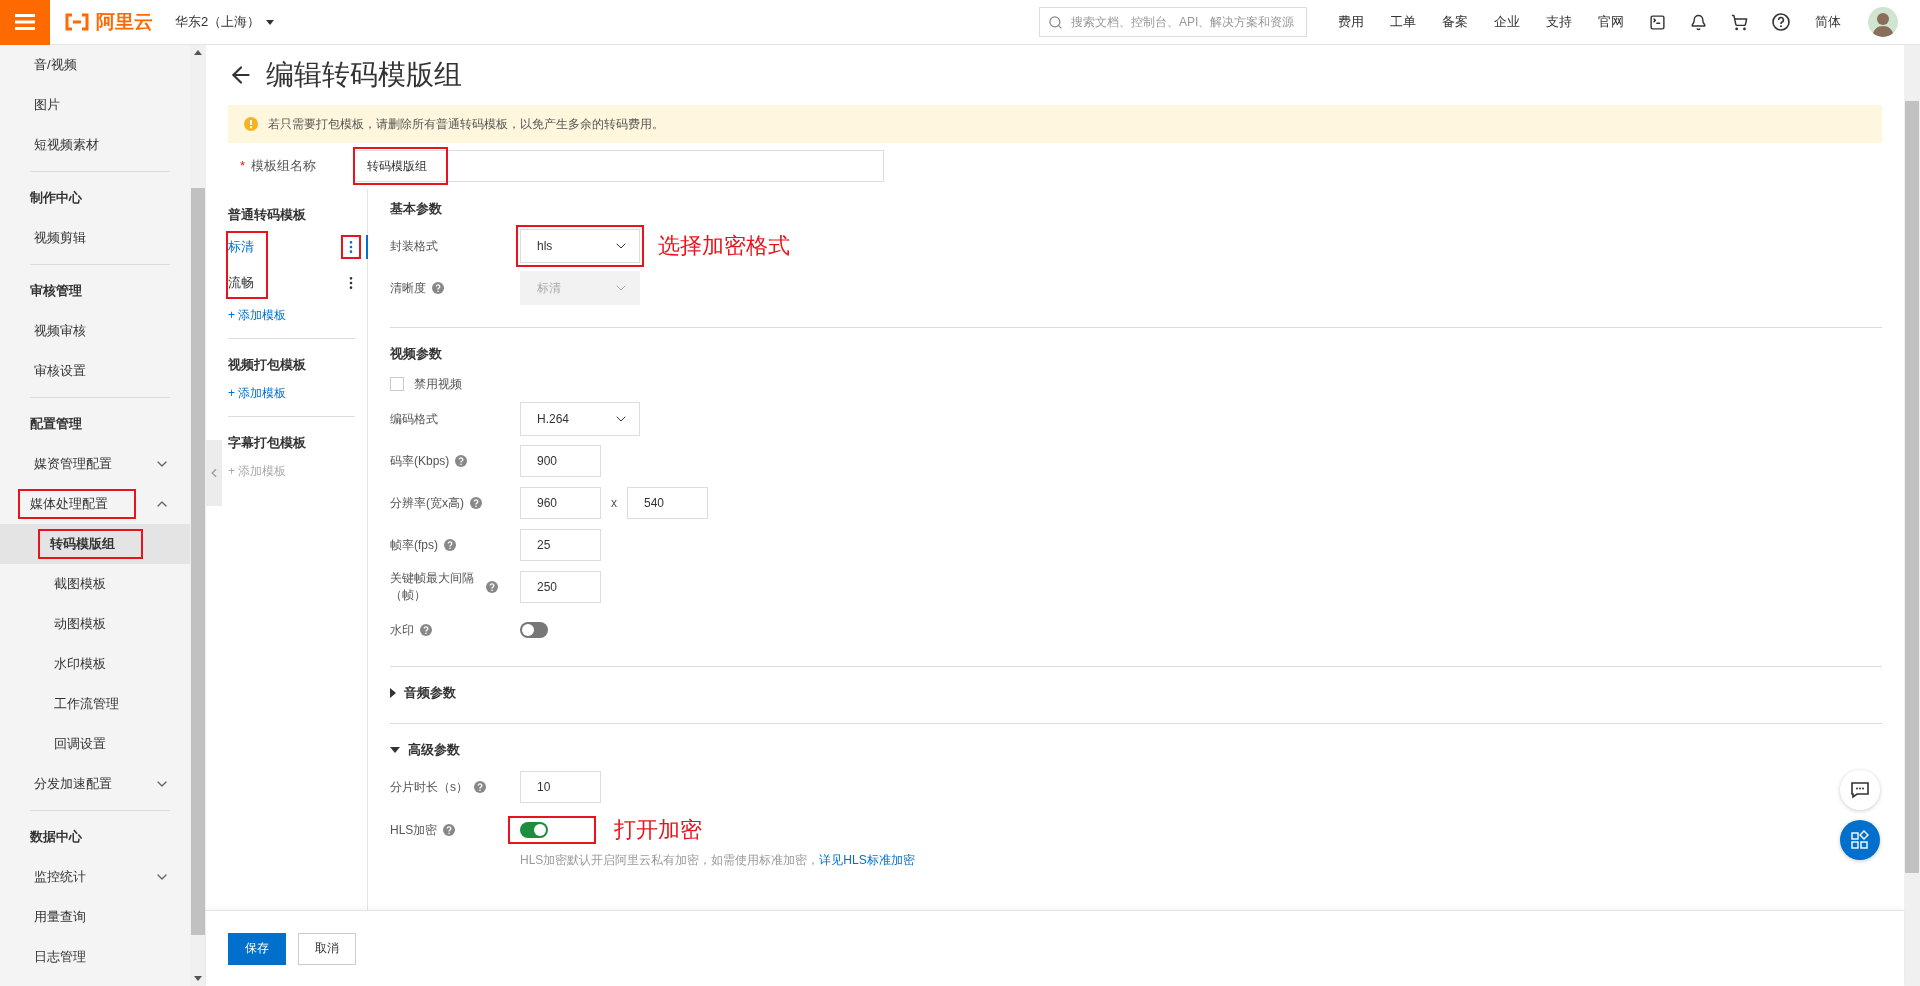 This screenshot has height=986, width=1920. What do you see at coordinates (56, 837) in the screenshot?
I see `sidebar-section-title: 数据中心` at bounding box center [56, 837].